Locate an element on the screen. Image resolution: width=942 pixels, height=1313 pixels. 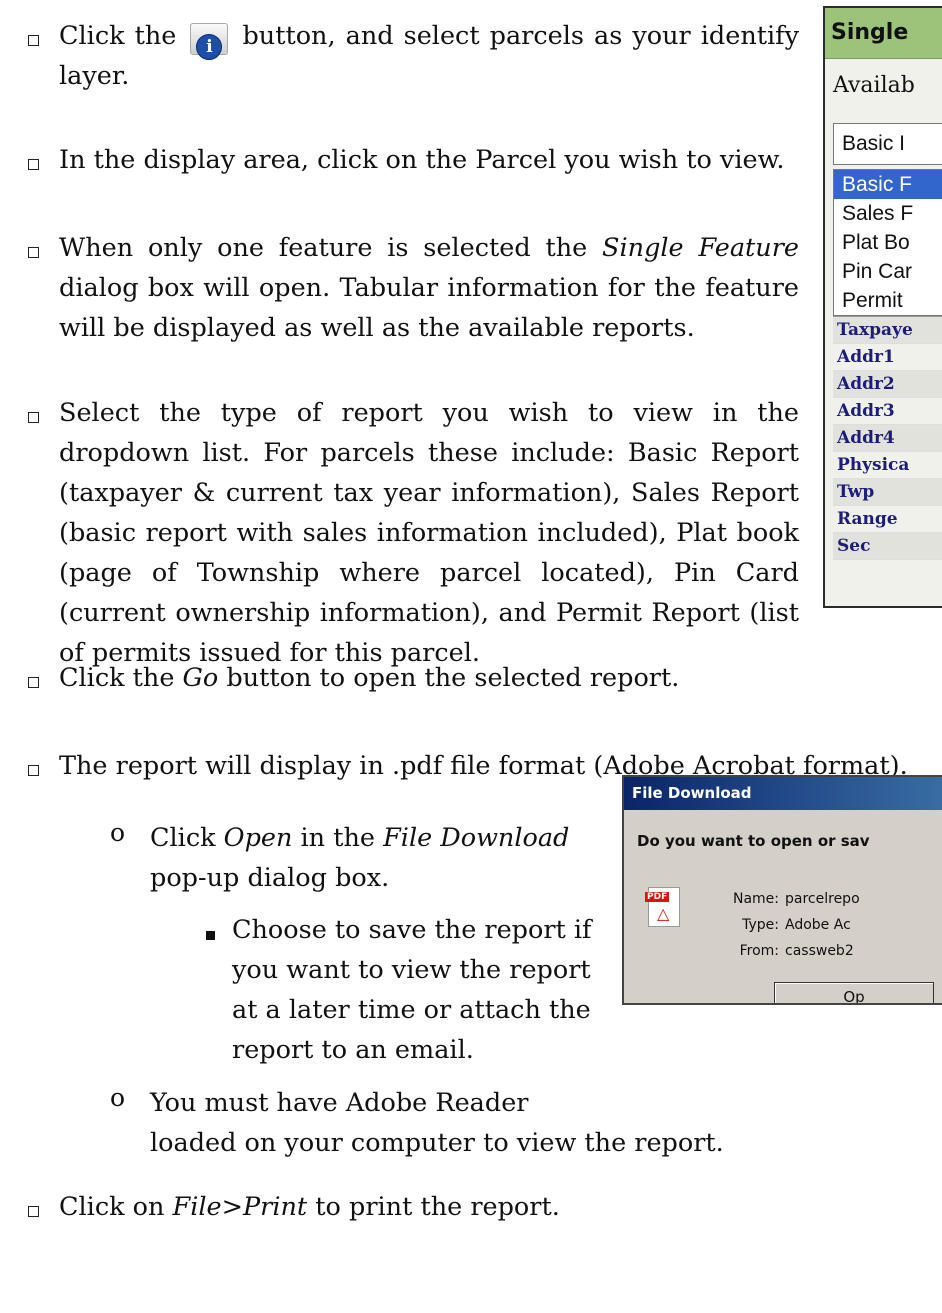
square-bullet is located at coordinates (210, 935).